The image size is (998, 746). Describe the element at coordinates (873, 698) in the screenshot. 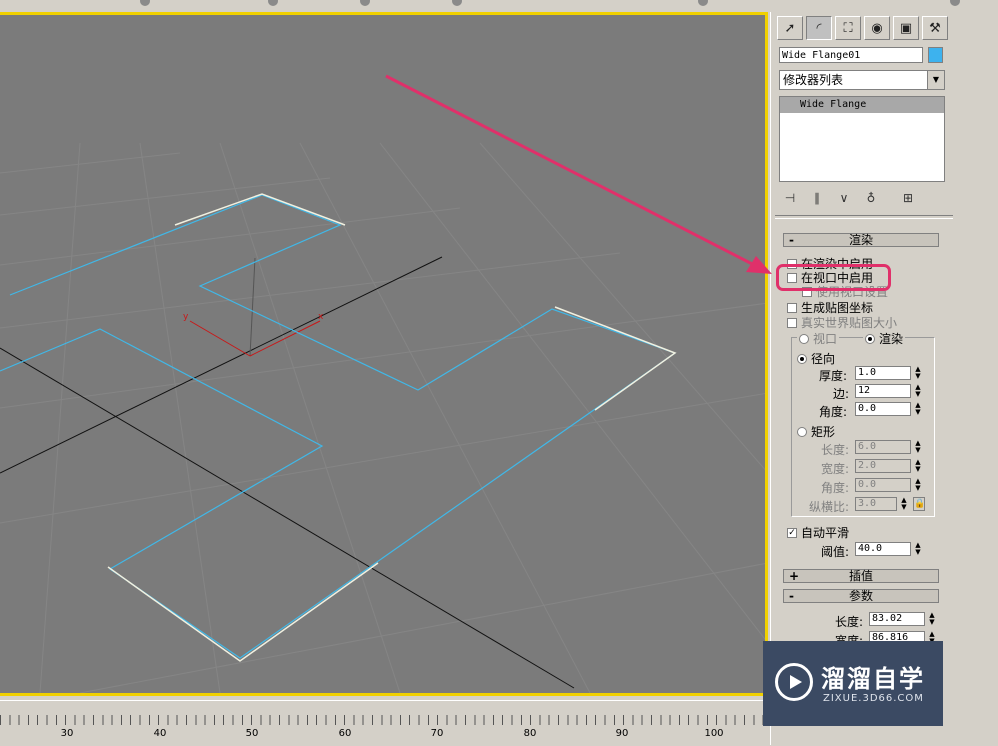

I see `watermark-url: ZIXUE.3D66.COM` at that location.